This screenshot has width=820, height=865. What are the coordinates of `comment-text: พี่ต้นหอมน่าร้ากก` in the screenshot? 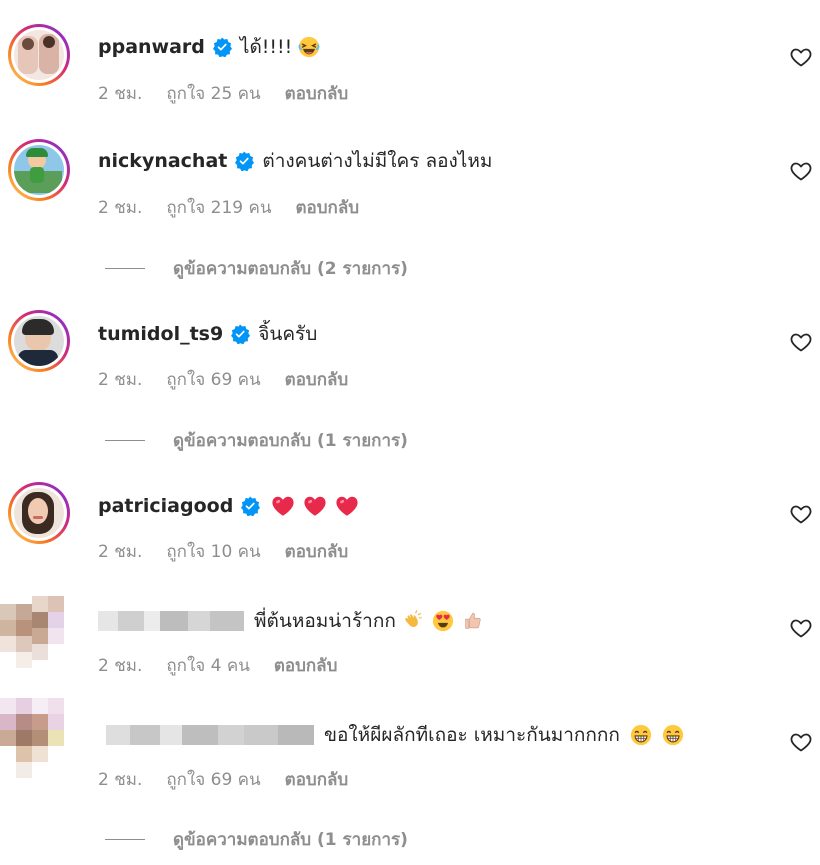 It's located at (325, 621).